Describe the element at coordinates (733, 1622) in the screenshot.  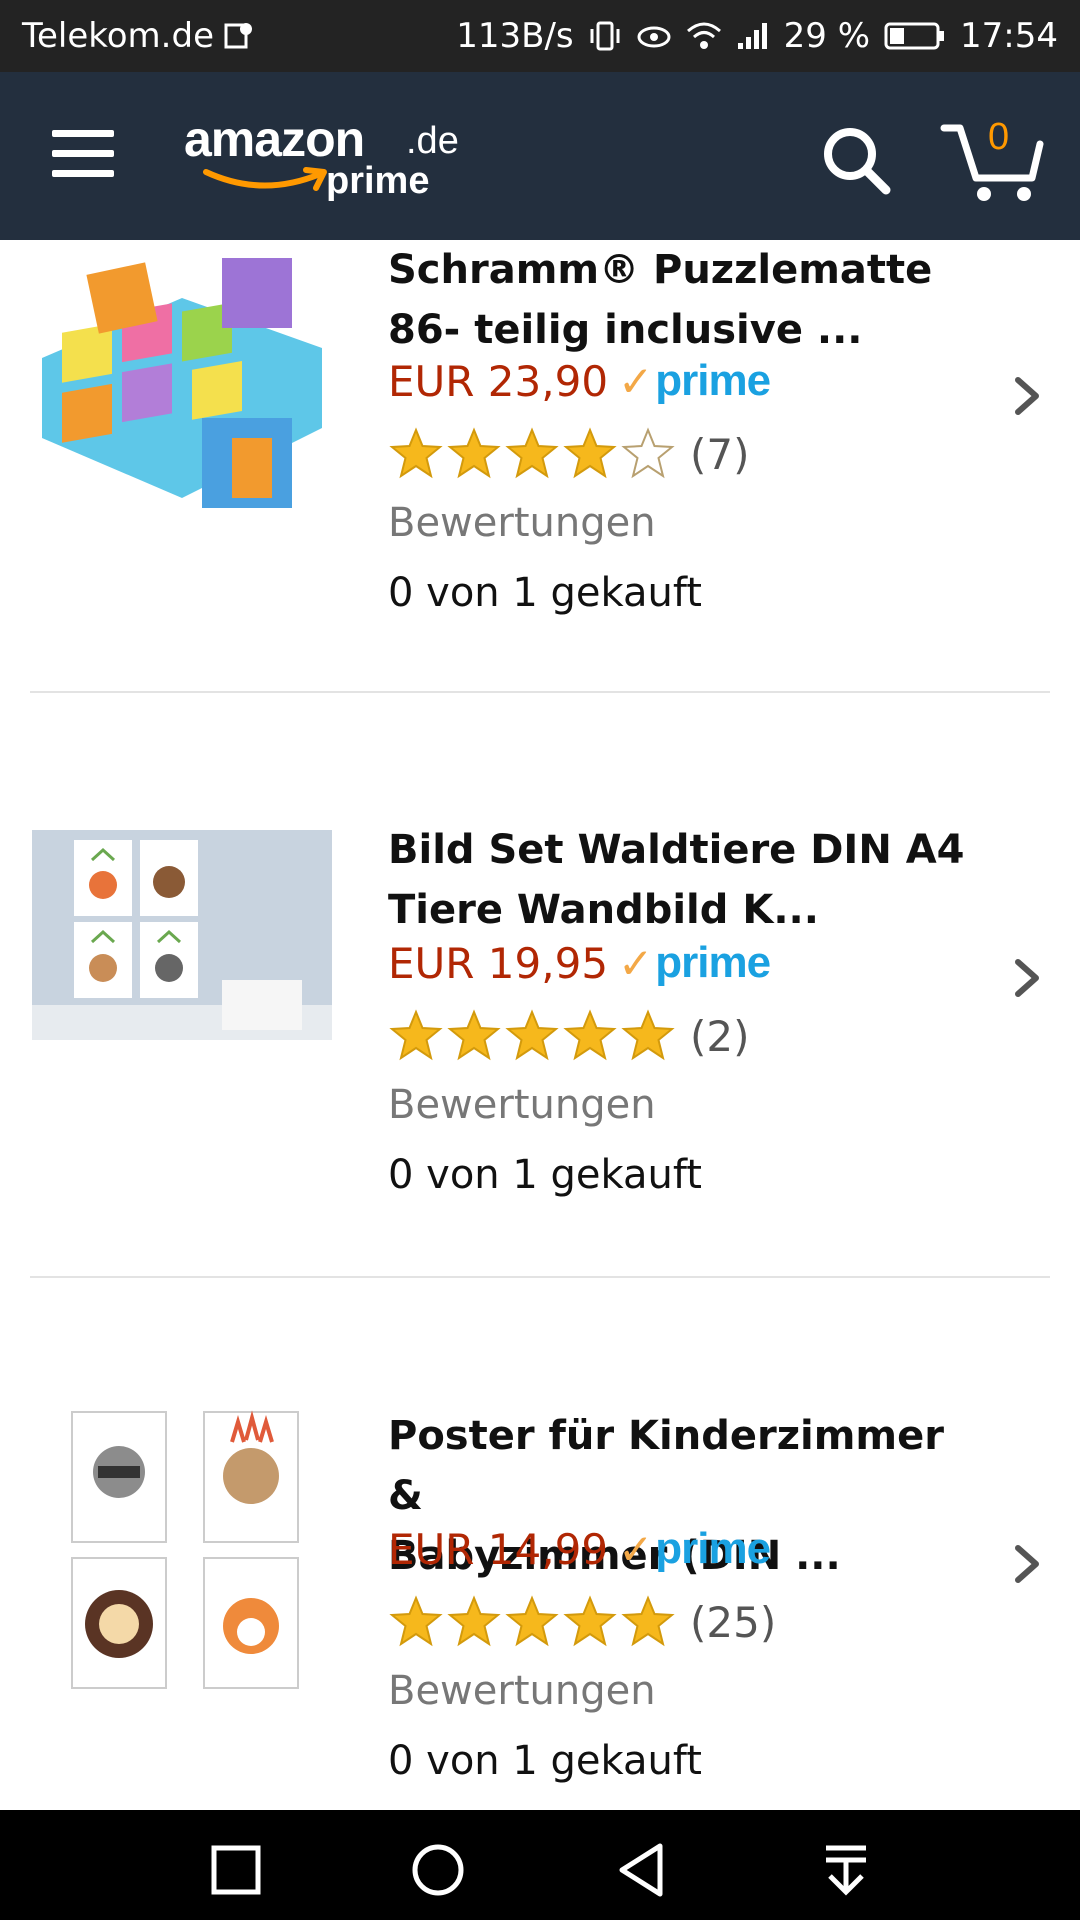
I see `review-count: (25)` at that location.